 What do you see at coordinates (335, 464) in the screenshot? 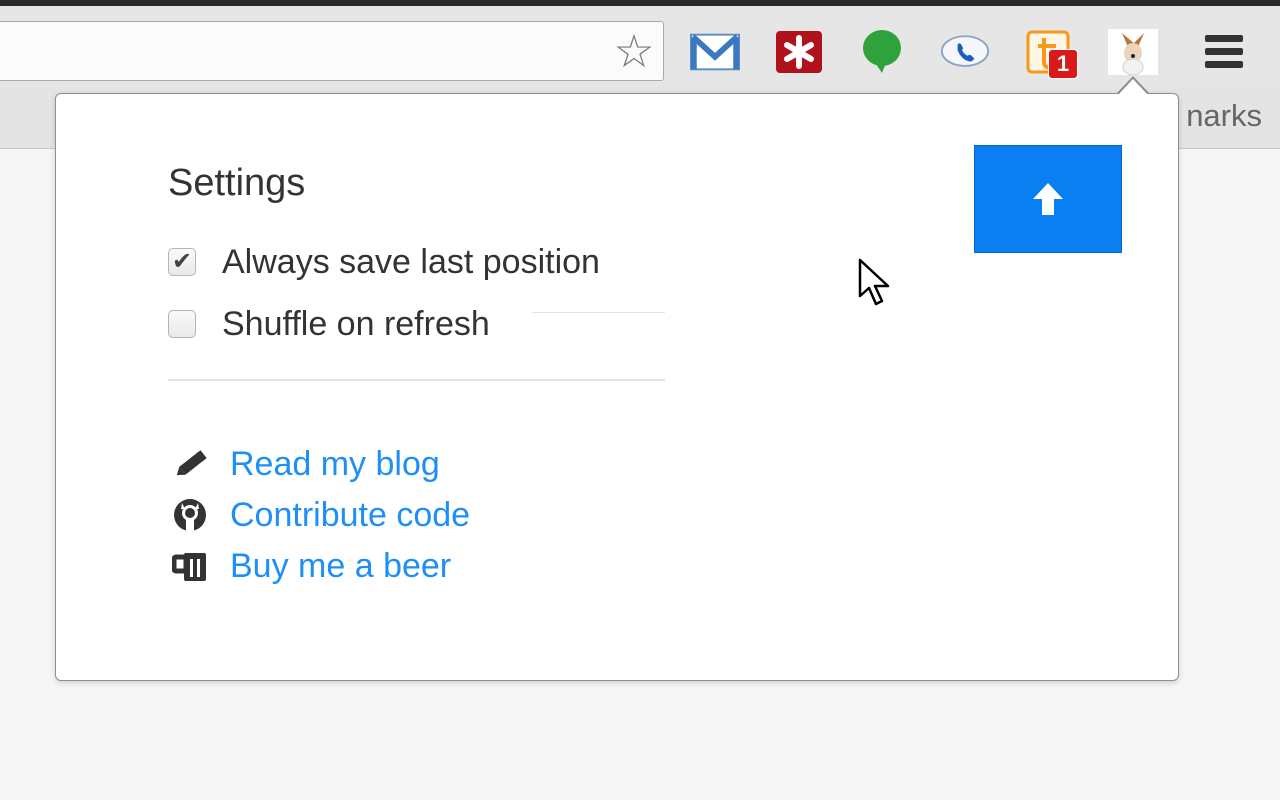
I see `link-label: Read my blog` at bounding box center [335, 464].